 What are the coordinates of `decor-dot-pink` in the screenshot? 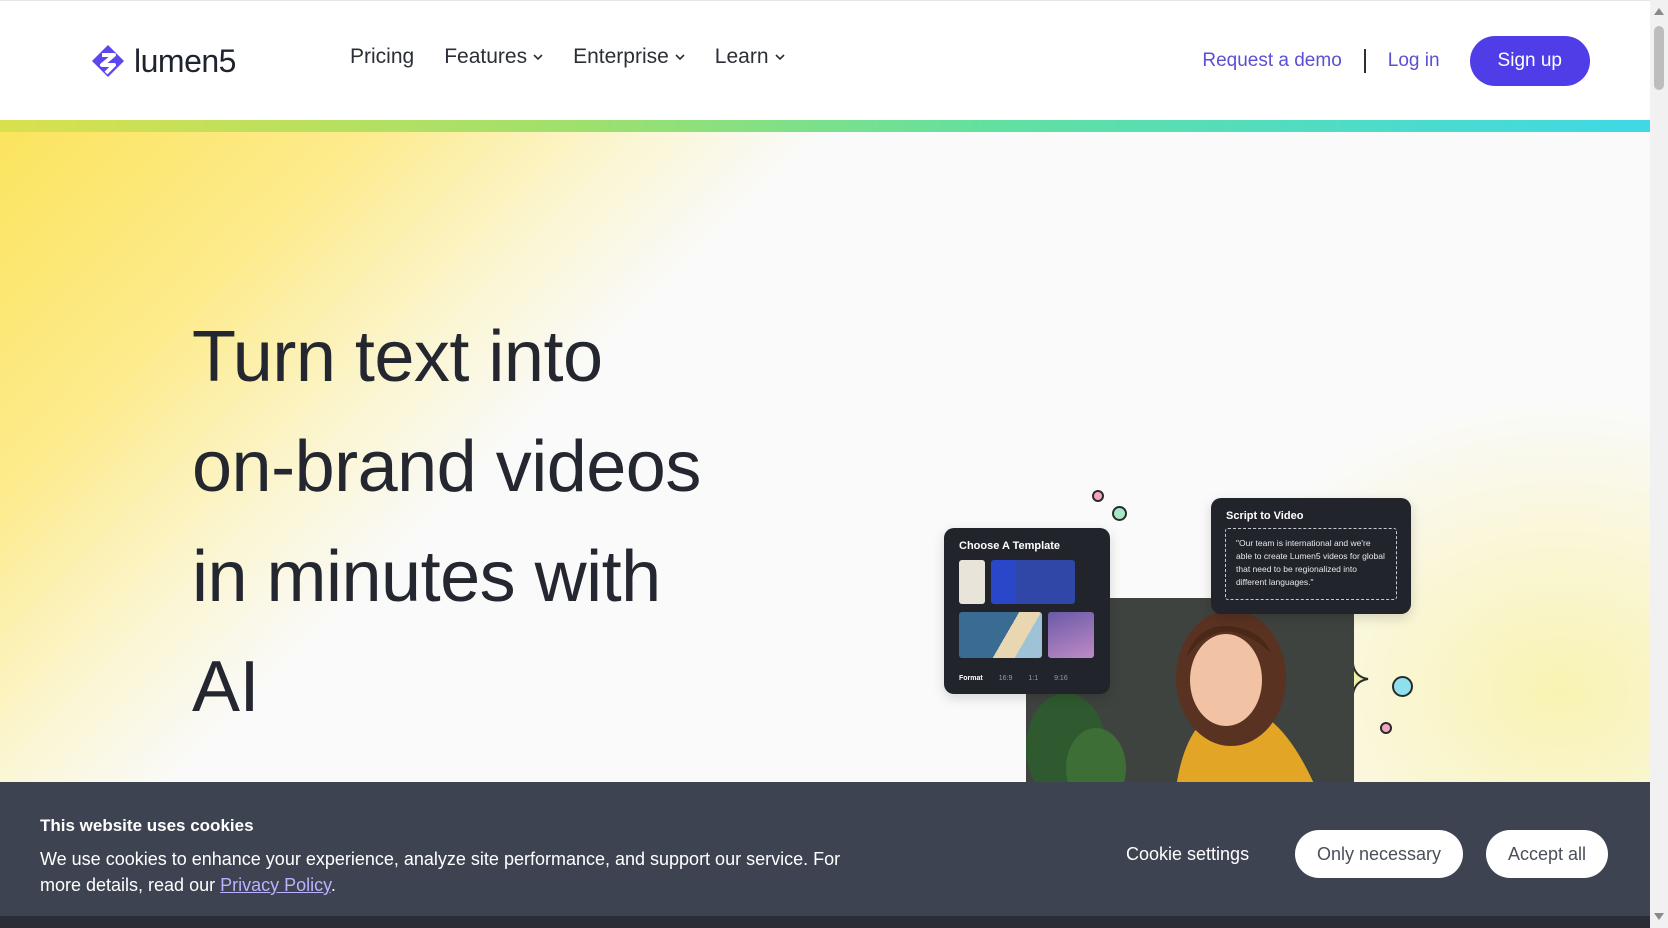 It's located at (1098, 496).